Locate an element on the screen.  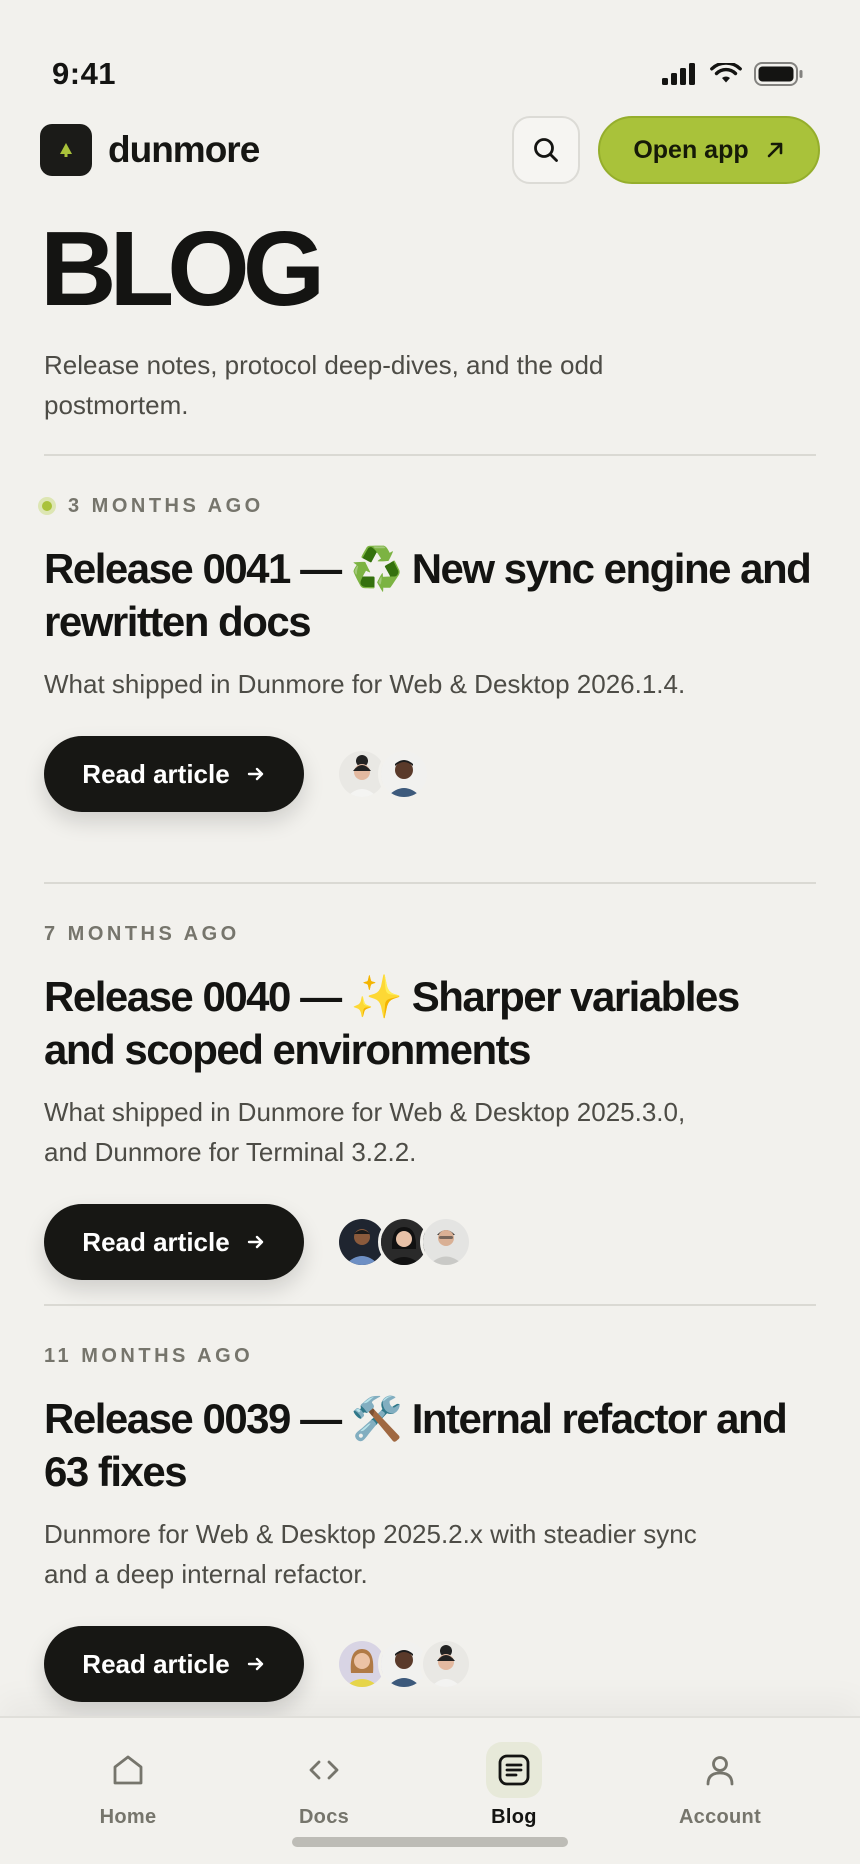
status-time: 9:41 is located at coordinates (84, 73).